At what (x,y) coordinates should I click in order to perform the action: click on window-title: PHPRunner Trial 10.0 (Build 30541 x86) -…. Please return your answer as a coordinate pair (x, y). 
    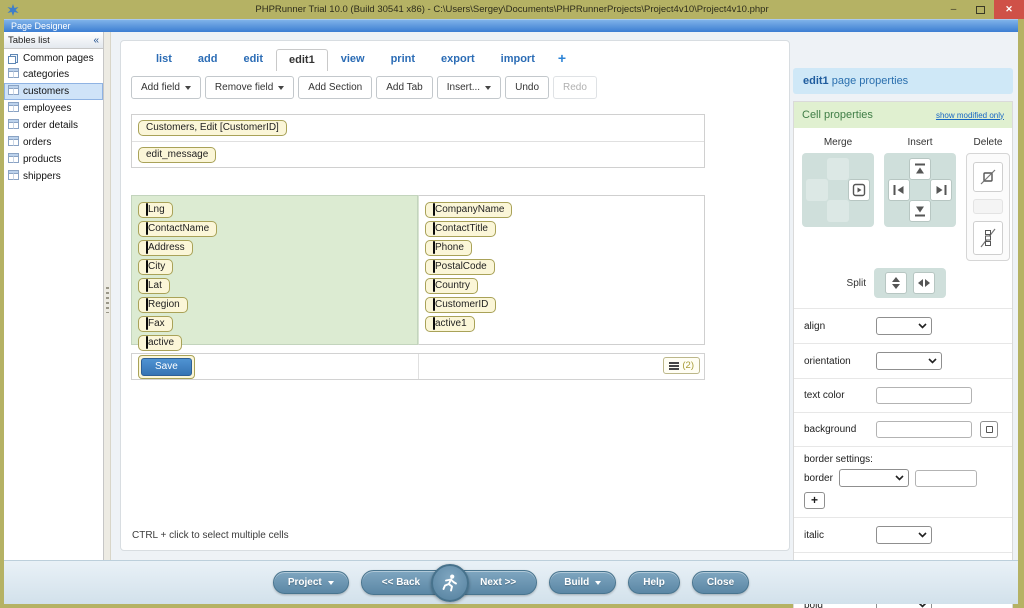
    Looking at the image, I should click on (512, 9).